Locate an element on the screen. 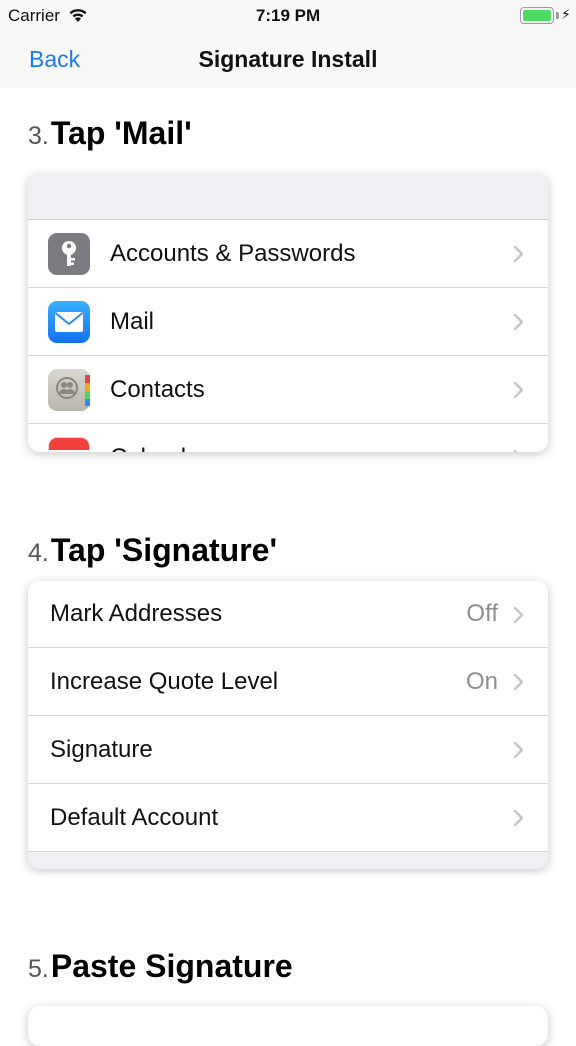  calendar-header-strip is located at coordinates (69, 444).